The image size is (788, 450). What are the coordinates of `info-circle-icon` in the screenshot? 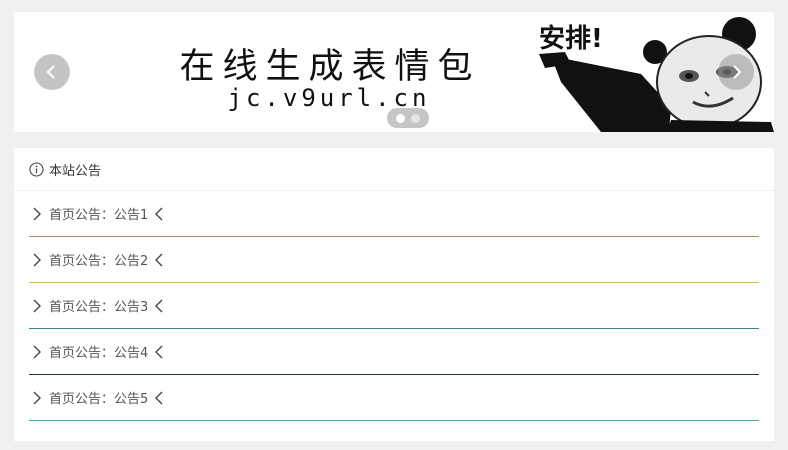 It's located at (36, 169).